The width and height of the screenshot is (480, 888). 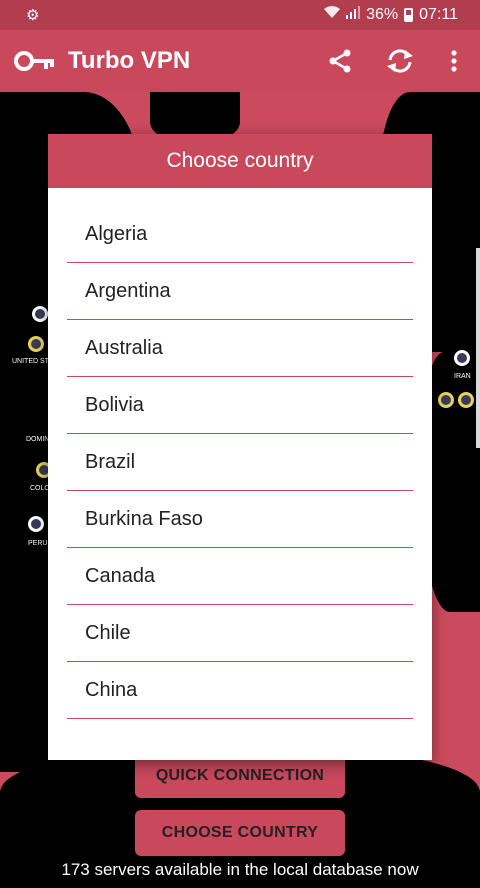 What do you see at coordinates (240, 776) in the screenshot?
I see `quick-connection-button: QUICK CONNECTION` at bounding box center [240, 776].